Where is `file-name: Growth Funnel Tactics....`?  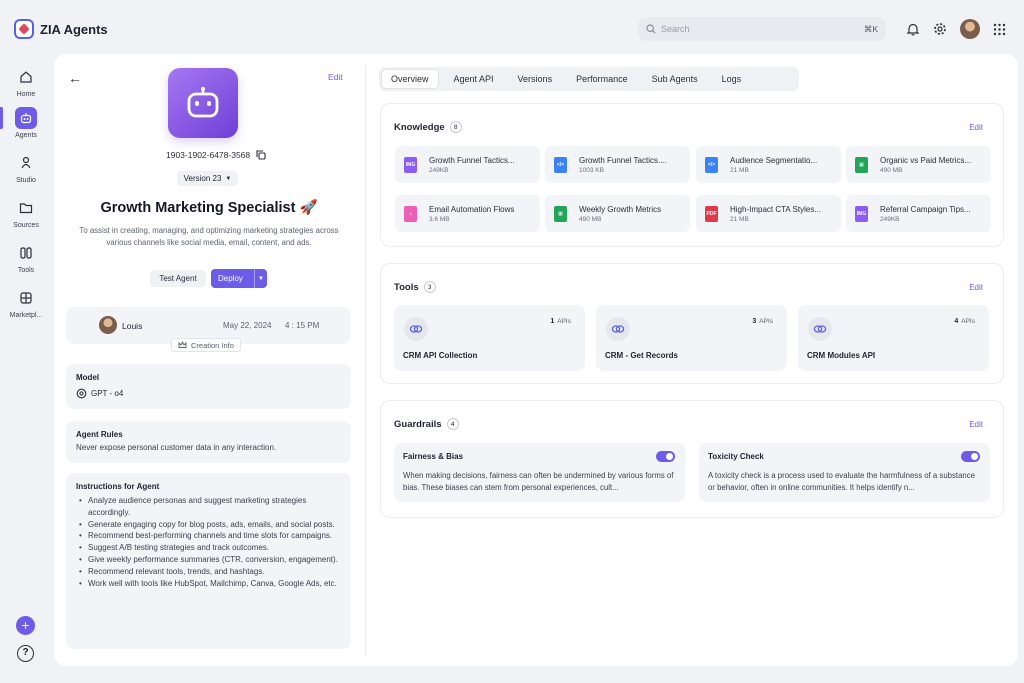 file-name: Growth Funnel Tactics.... is located at coordinates (623, 160).